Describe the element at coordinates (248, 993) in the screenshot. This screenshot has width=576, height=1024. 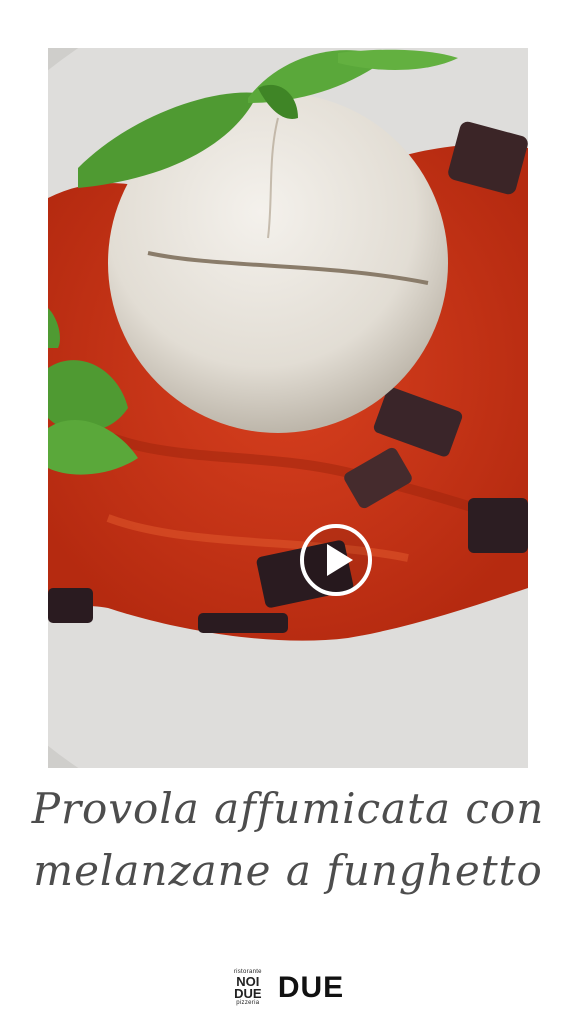
I see `logo-main-2: DUE` at that location.